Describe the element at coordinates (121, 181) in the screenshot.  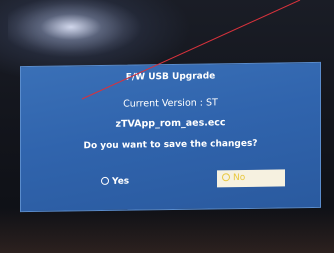
I see `yes-option-label: Yes` at that location.